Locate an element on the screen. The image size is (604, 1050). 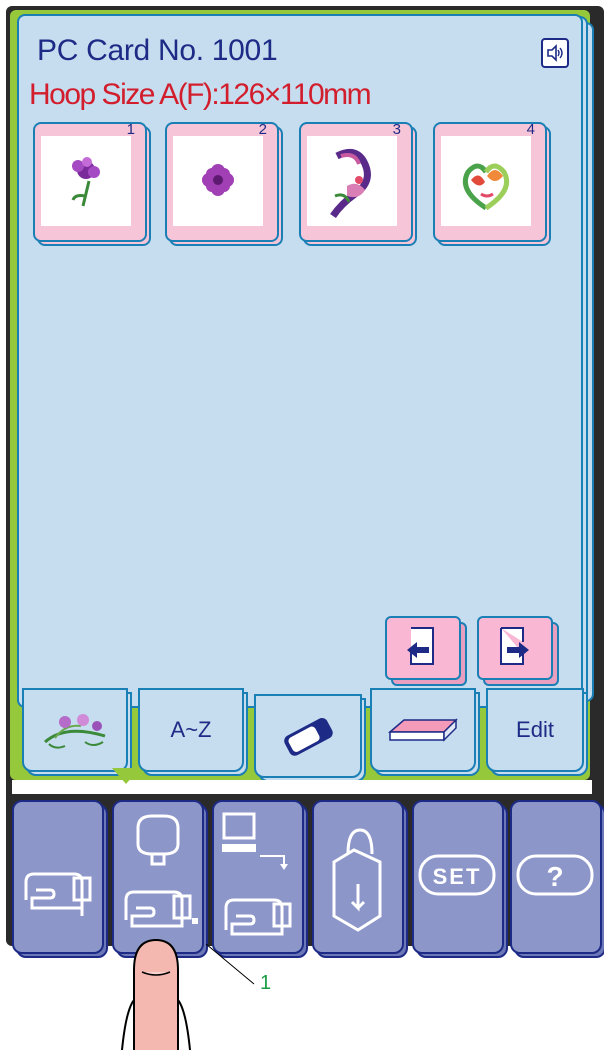
next-page-button is located at coordinates (518, 651).